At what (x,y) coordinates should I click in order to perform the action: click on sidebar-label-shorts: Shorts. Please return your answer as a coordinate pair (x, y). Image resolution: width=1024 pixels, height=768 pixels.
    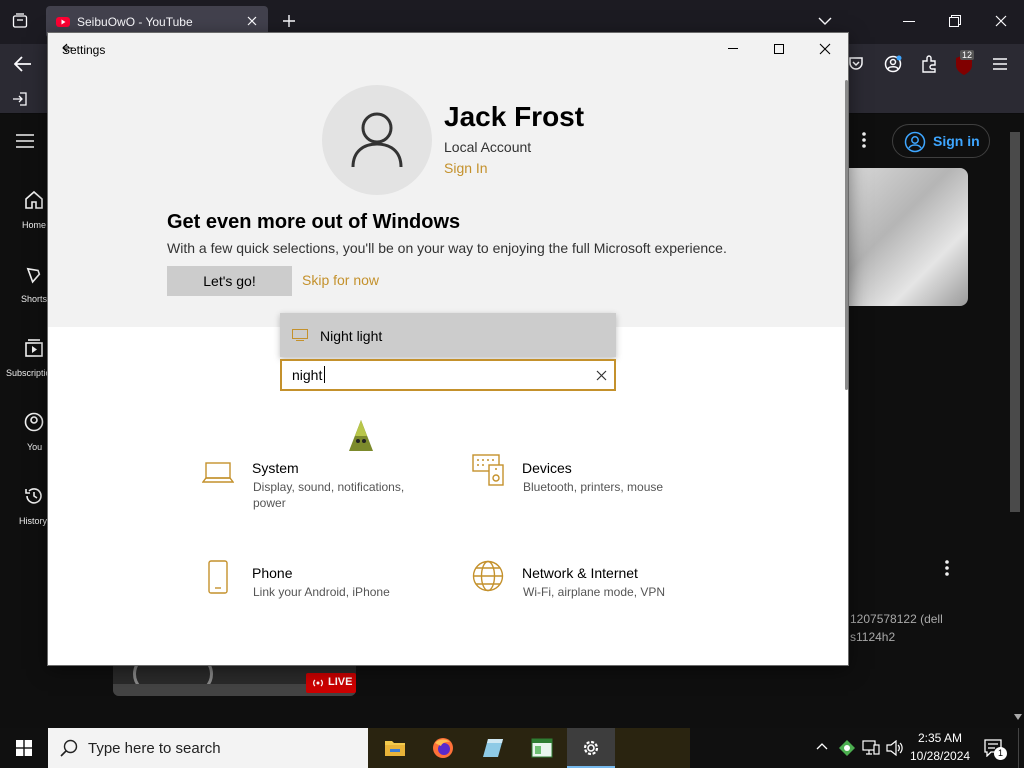
    Looking at the image, I should click on (34, 299).